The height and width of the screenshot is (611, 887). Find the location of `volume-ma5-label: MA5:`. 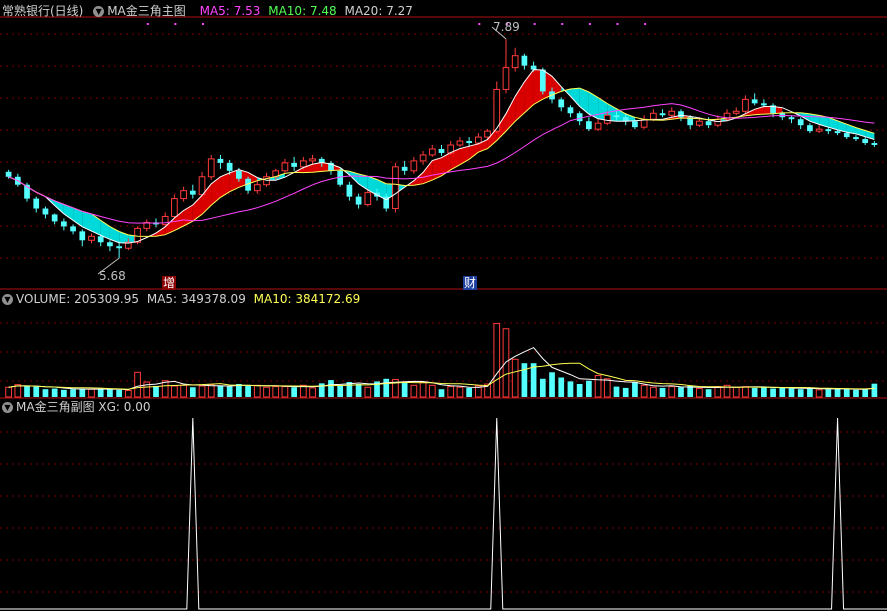

volume-ma5-label: MA5: is located at coordinates (162, 299).